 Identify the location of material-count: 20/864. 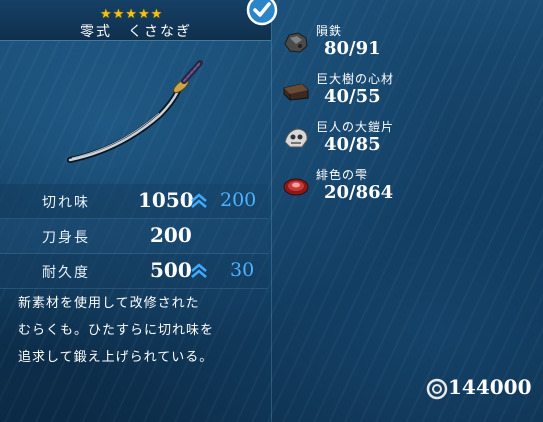
(359, 192).